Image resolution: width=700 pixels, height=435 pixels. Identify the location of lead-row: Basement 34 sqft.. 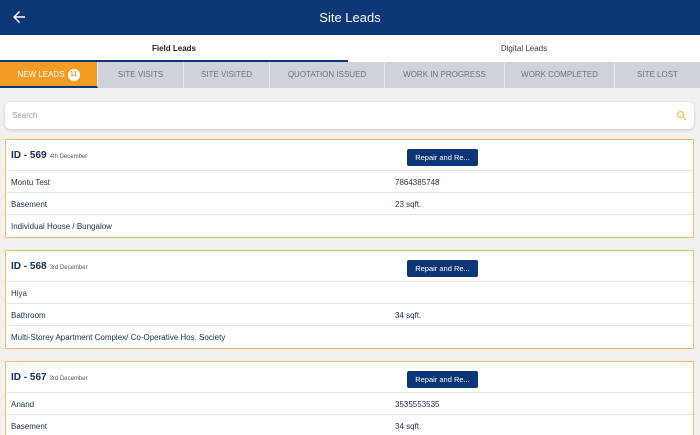
(349, 425).